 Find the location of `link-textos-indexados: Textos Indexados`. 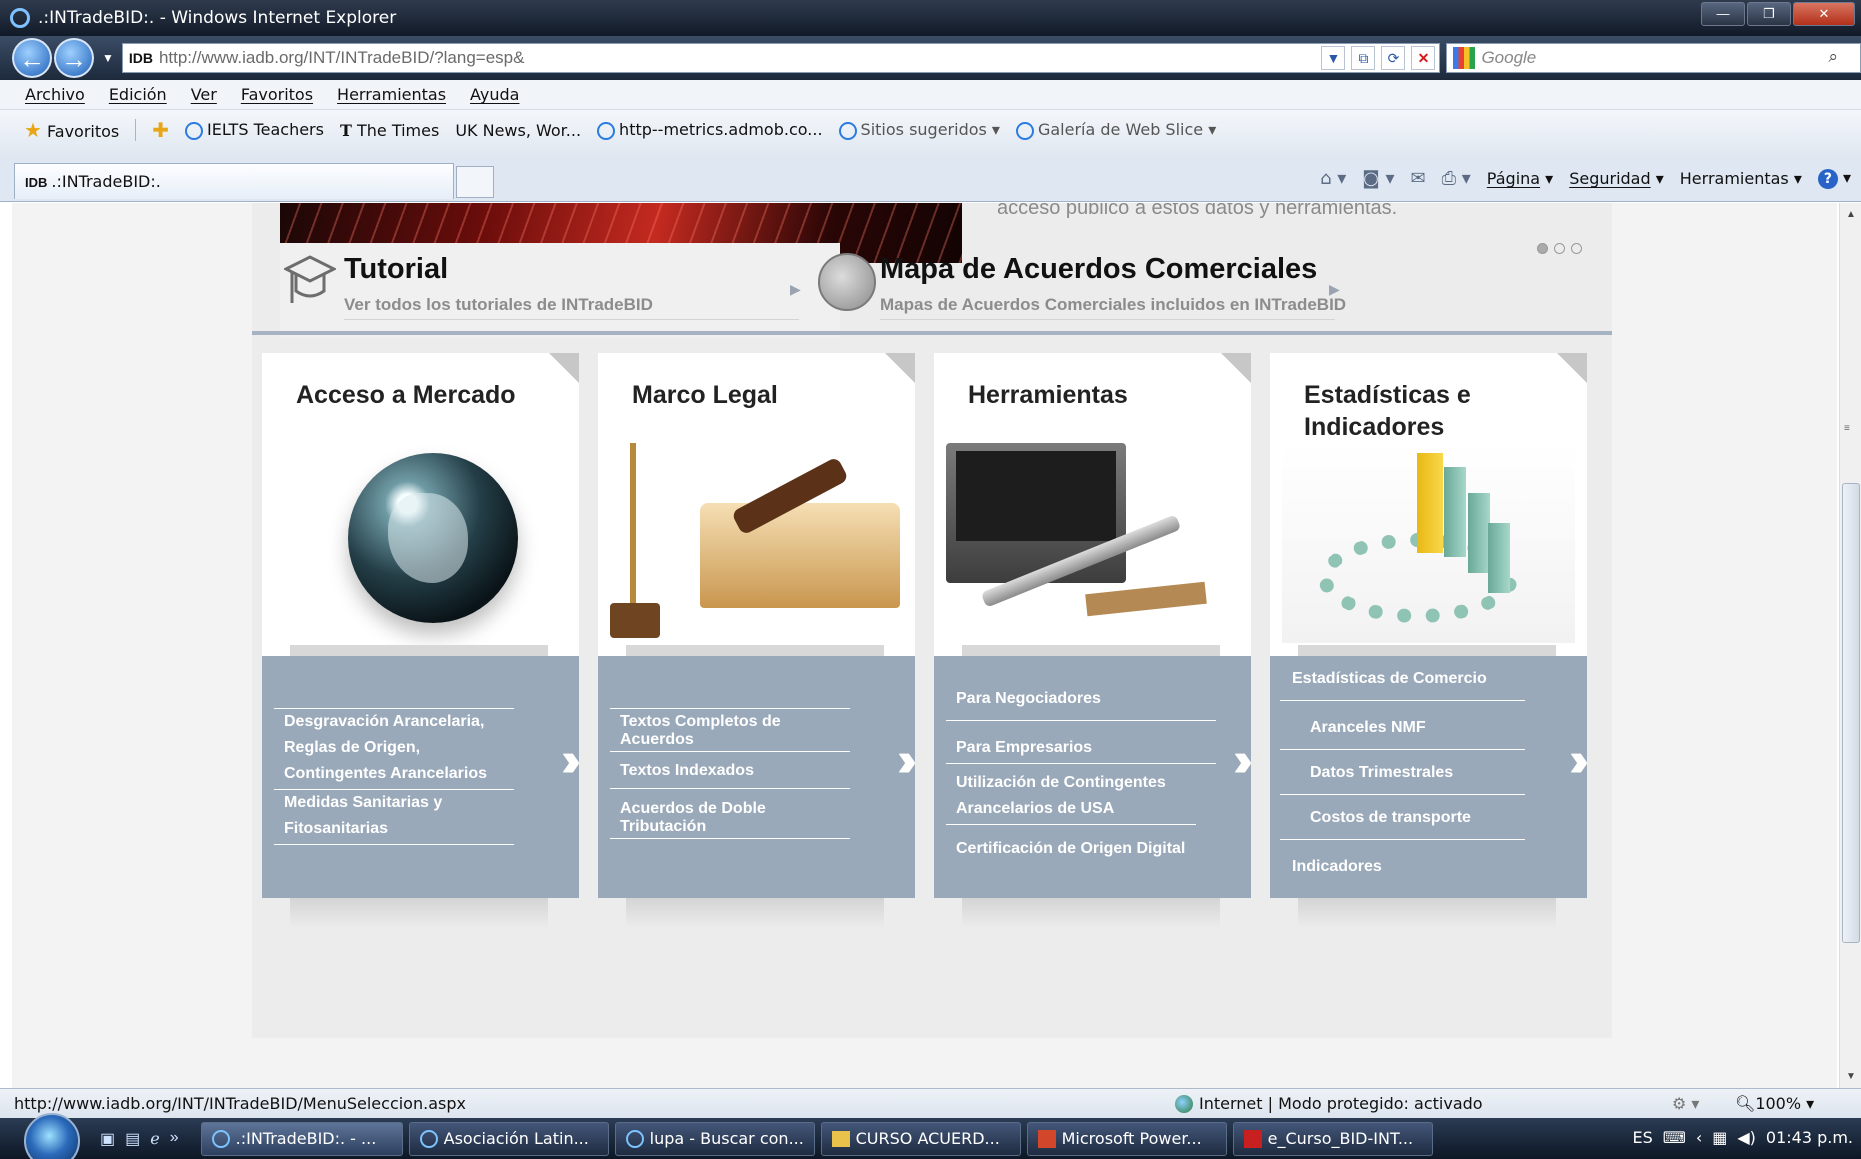

link-textos-indexados: Textos Indexados is located at coordinates (730, 772).